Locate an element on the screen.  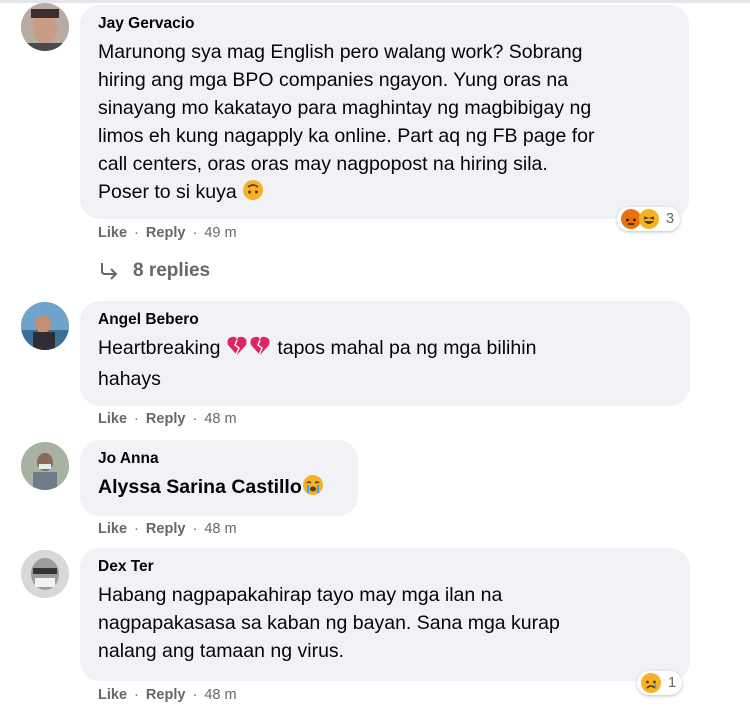
comment-bubble: Jo Anna Alyssa Sarina Castillo is located at coordinates (219, 478).